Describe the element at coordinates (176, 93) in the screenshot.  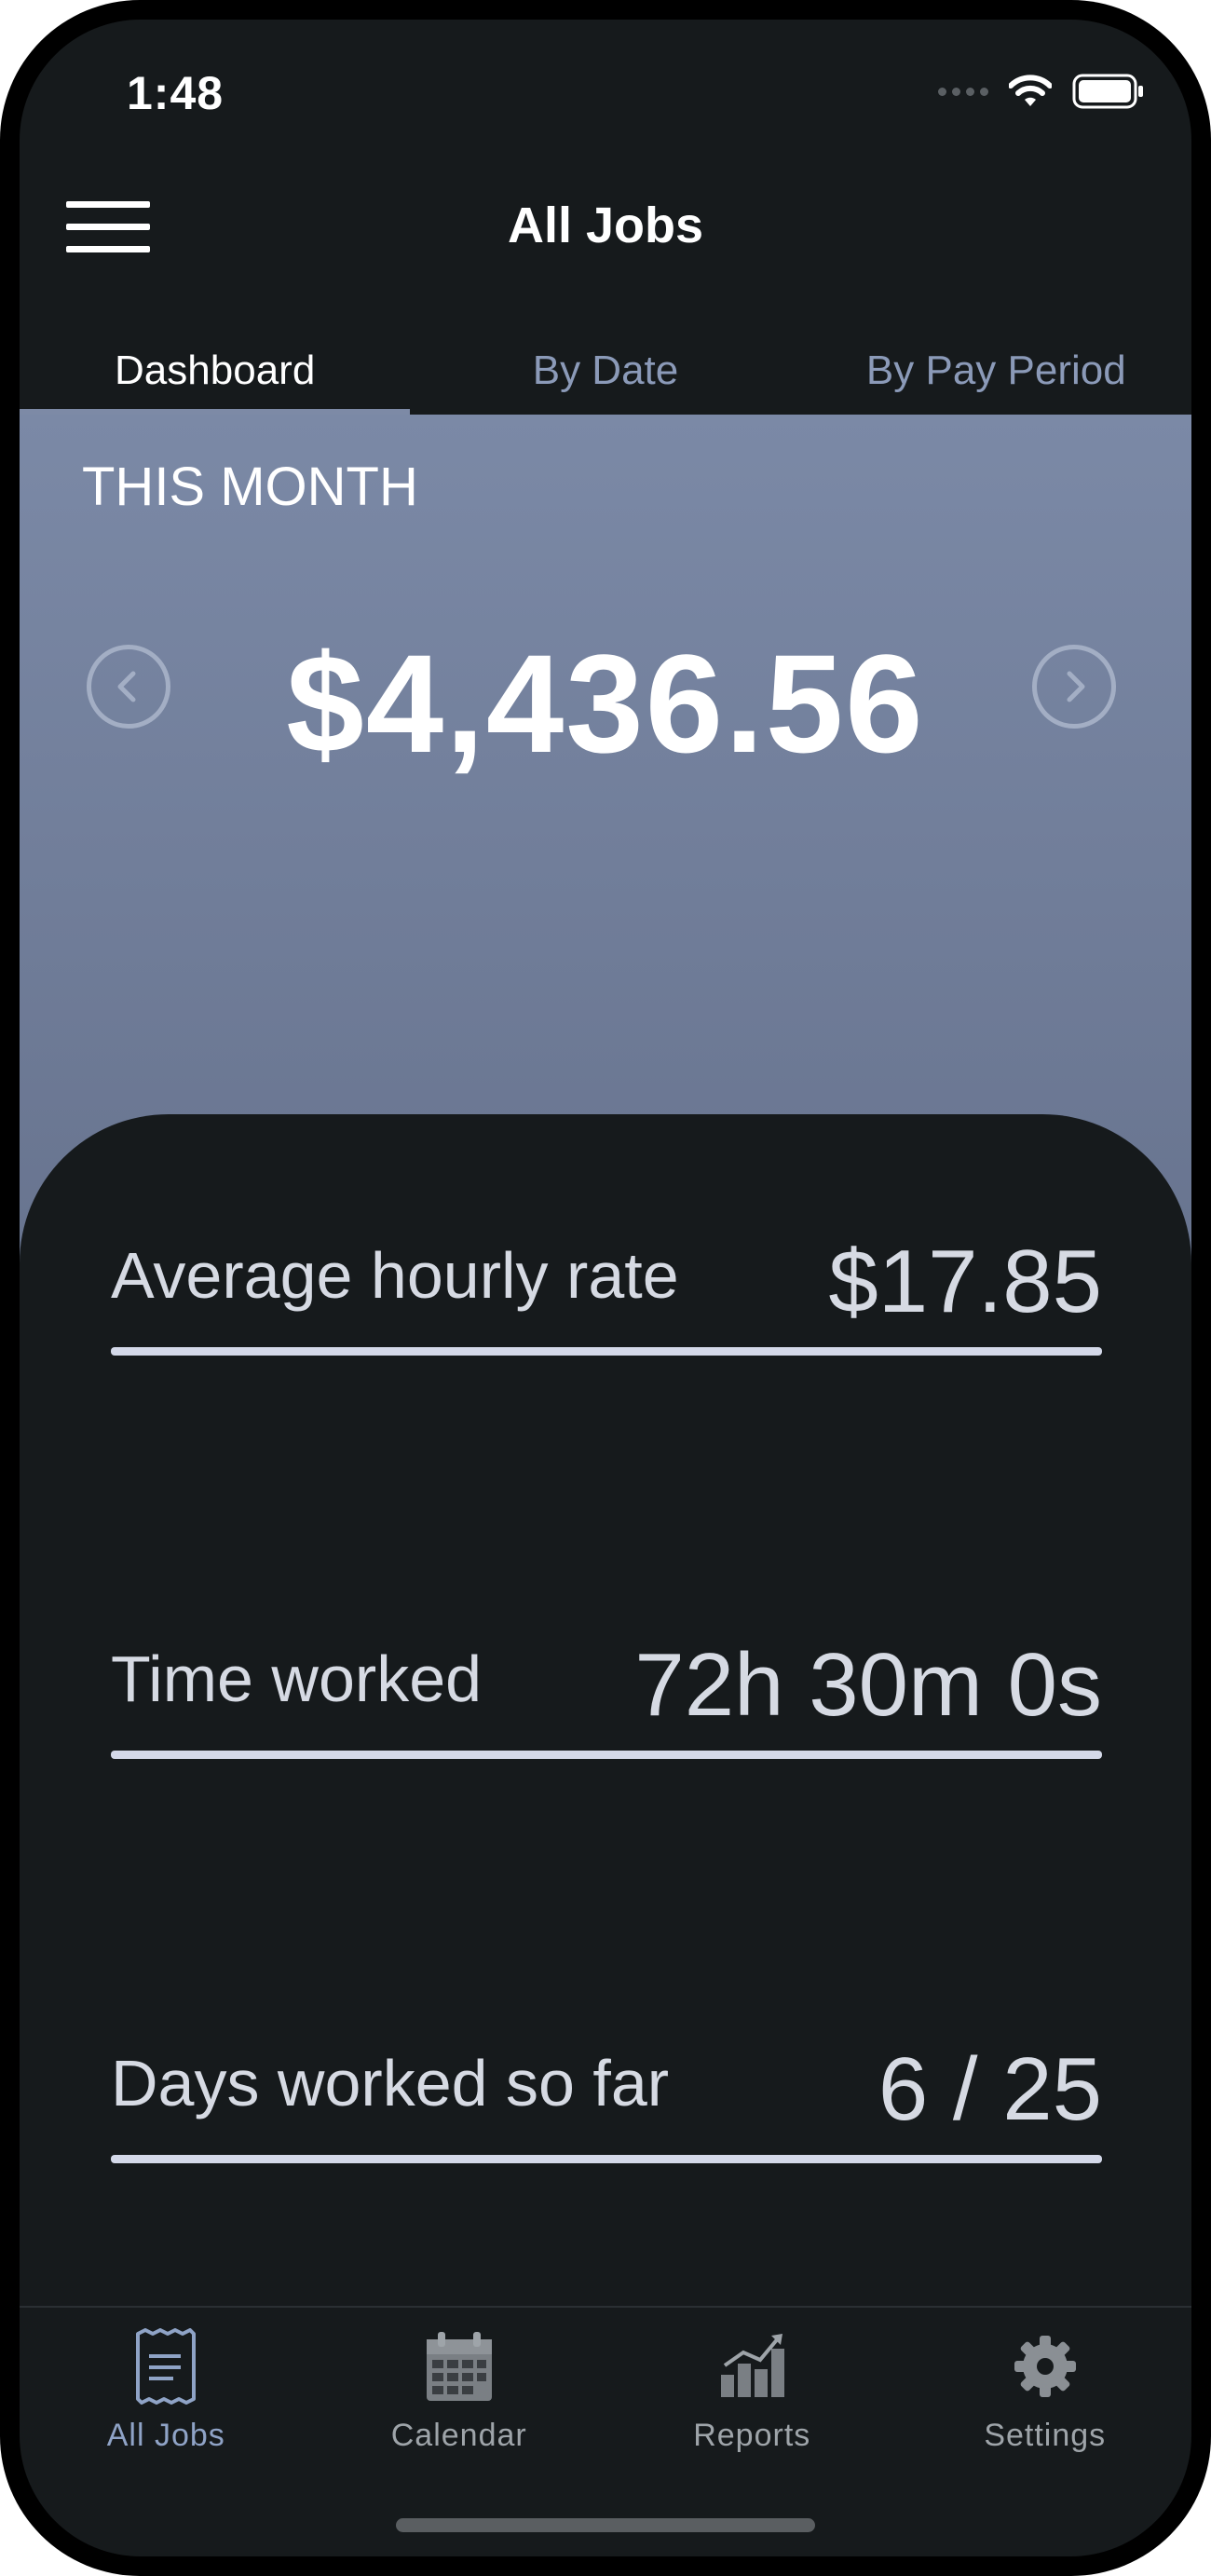
I see `status-time: 1:48` at that location.